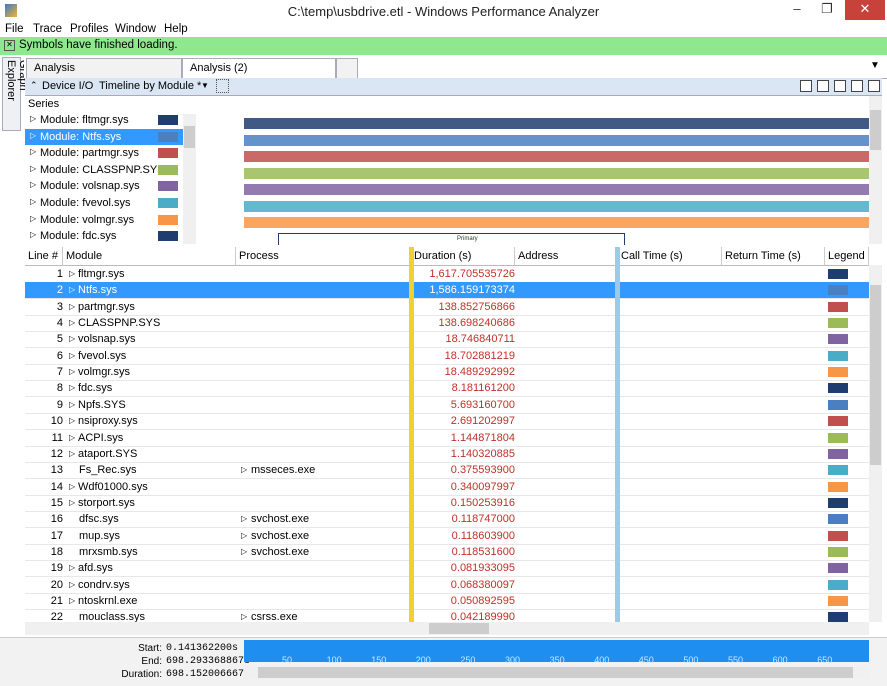 This screenshot has height=686, width=887. Describe the element at coordinates (447, 536) in the screenshot. I see `table-row: 17 mup.sys ▷ svchost.exe 0.118603900` at that location.